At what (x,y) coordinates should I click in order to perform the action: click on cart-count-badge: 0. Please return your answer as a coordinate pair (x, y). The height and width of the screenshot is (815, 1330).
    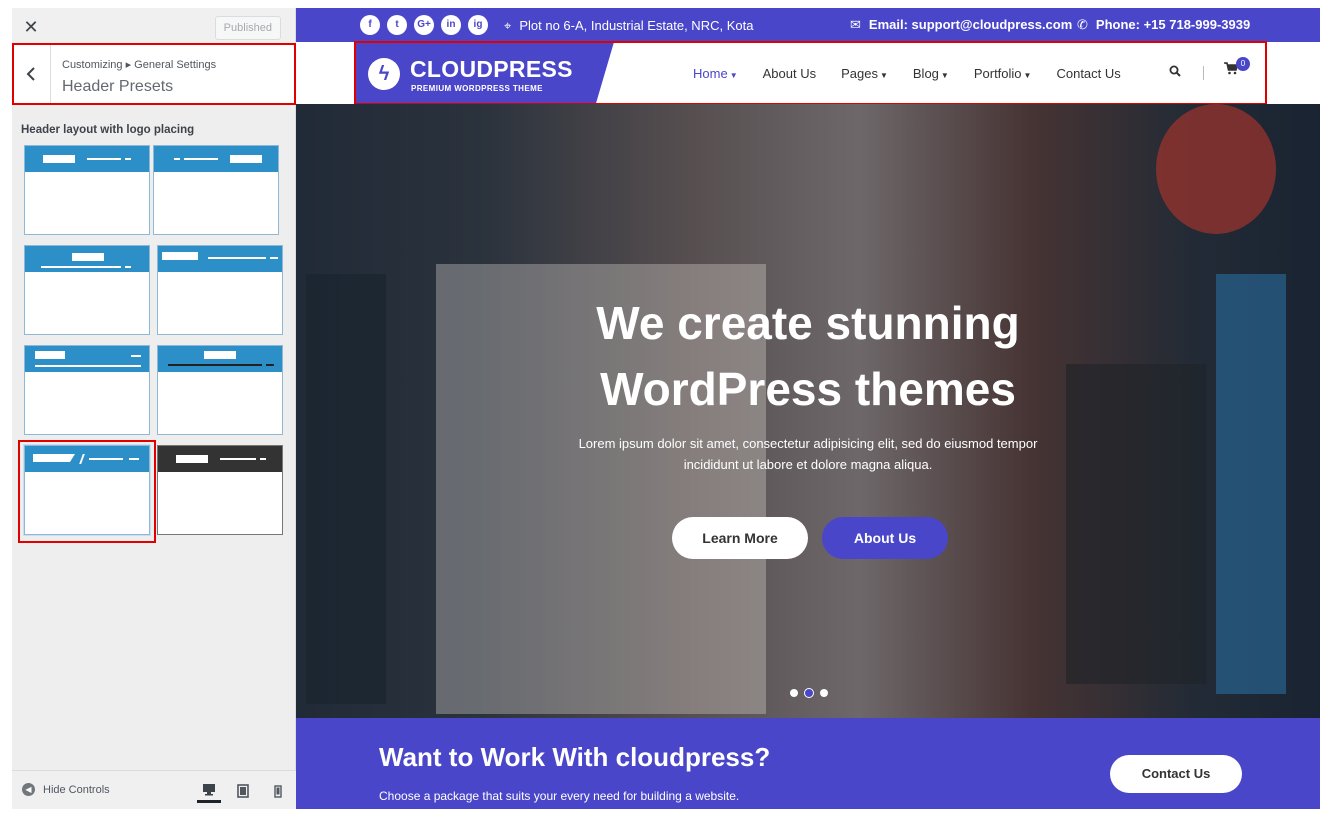
    Looking at the image, I should click on (1243, 64).